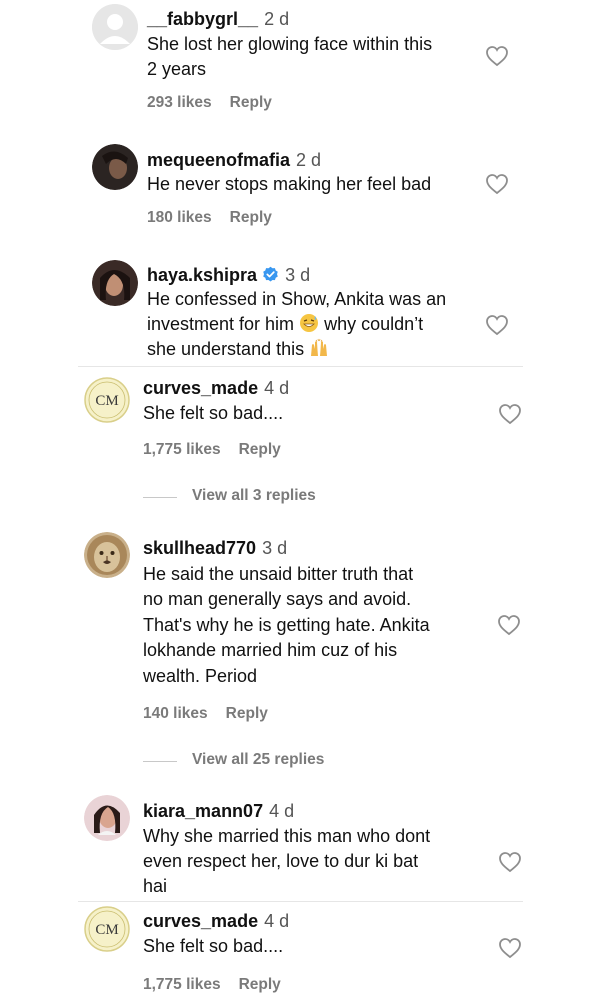 This screenshot has width=600, height=1000. What do you see at coordinates (309, 323) in the screenshot?
I see `grinning-sweat-emoji` at bounding box center [309, 323].